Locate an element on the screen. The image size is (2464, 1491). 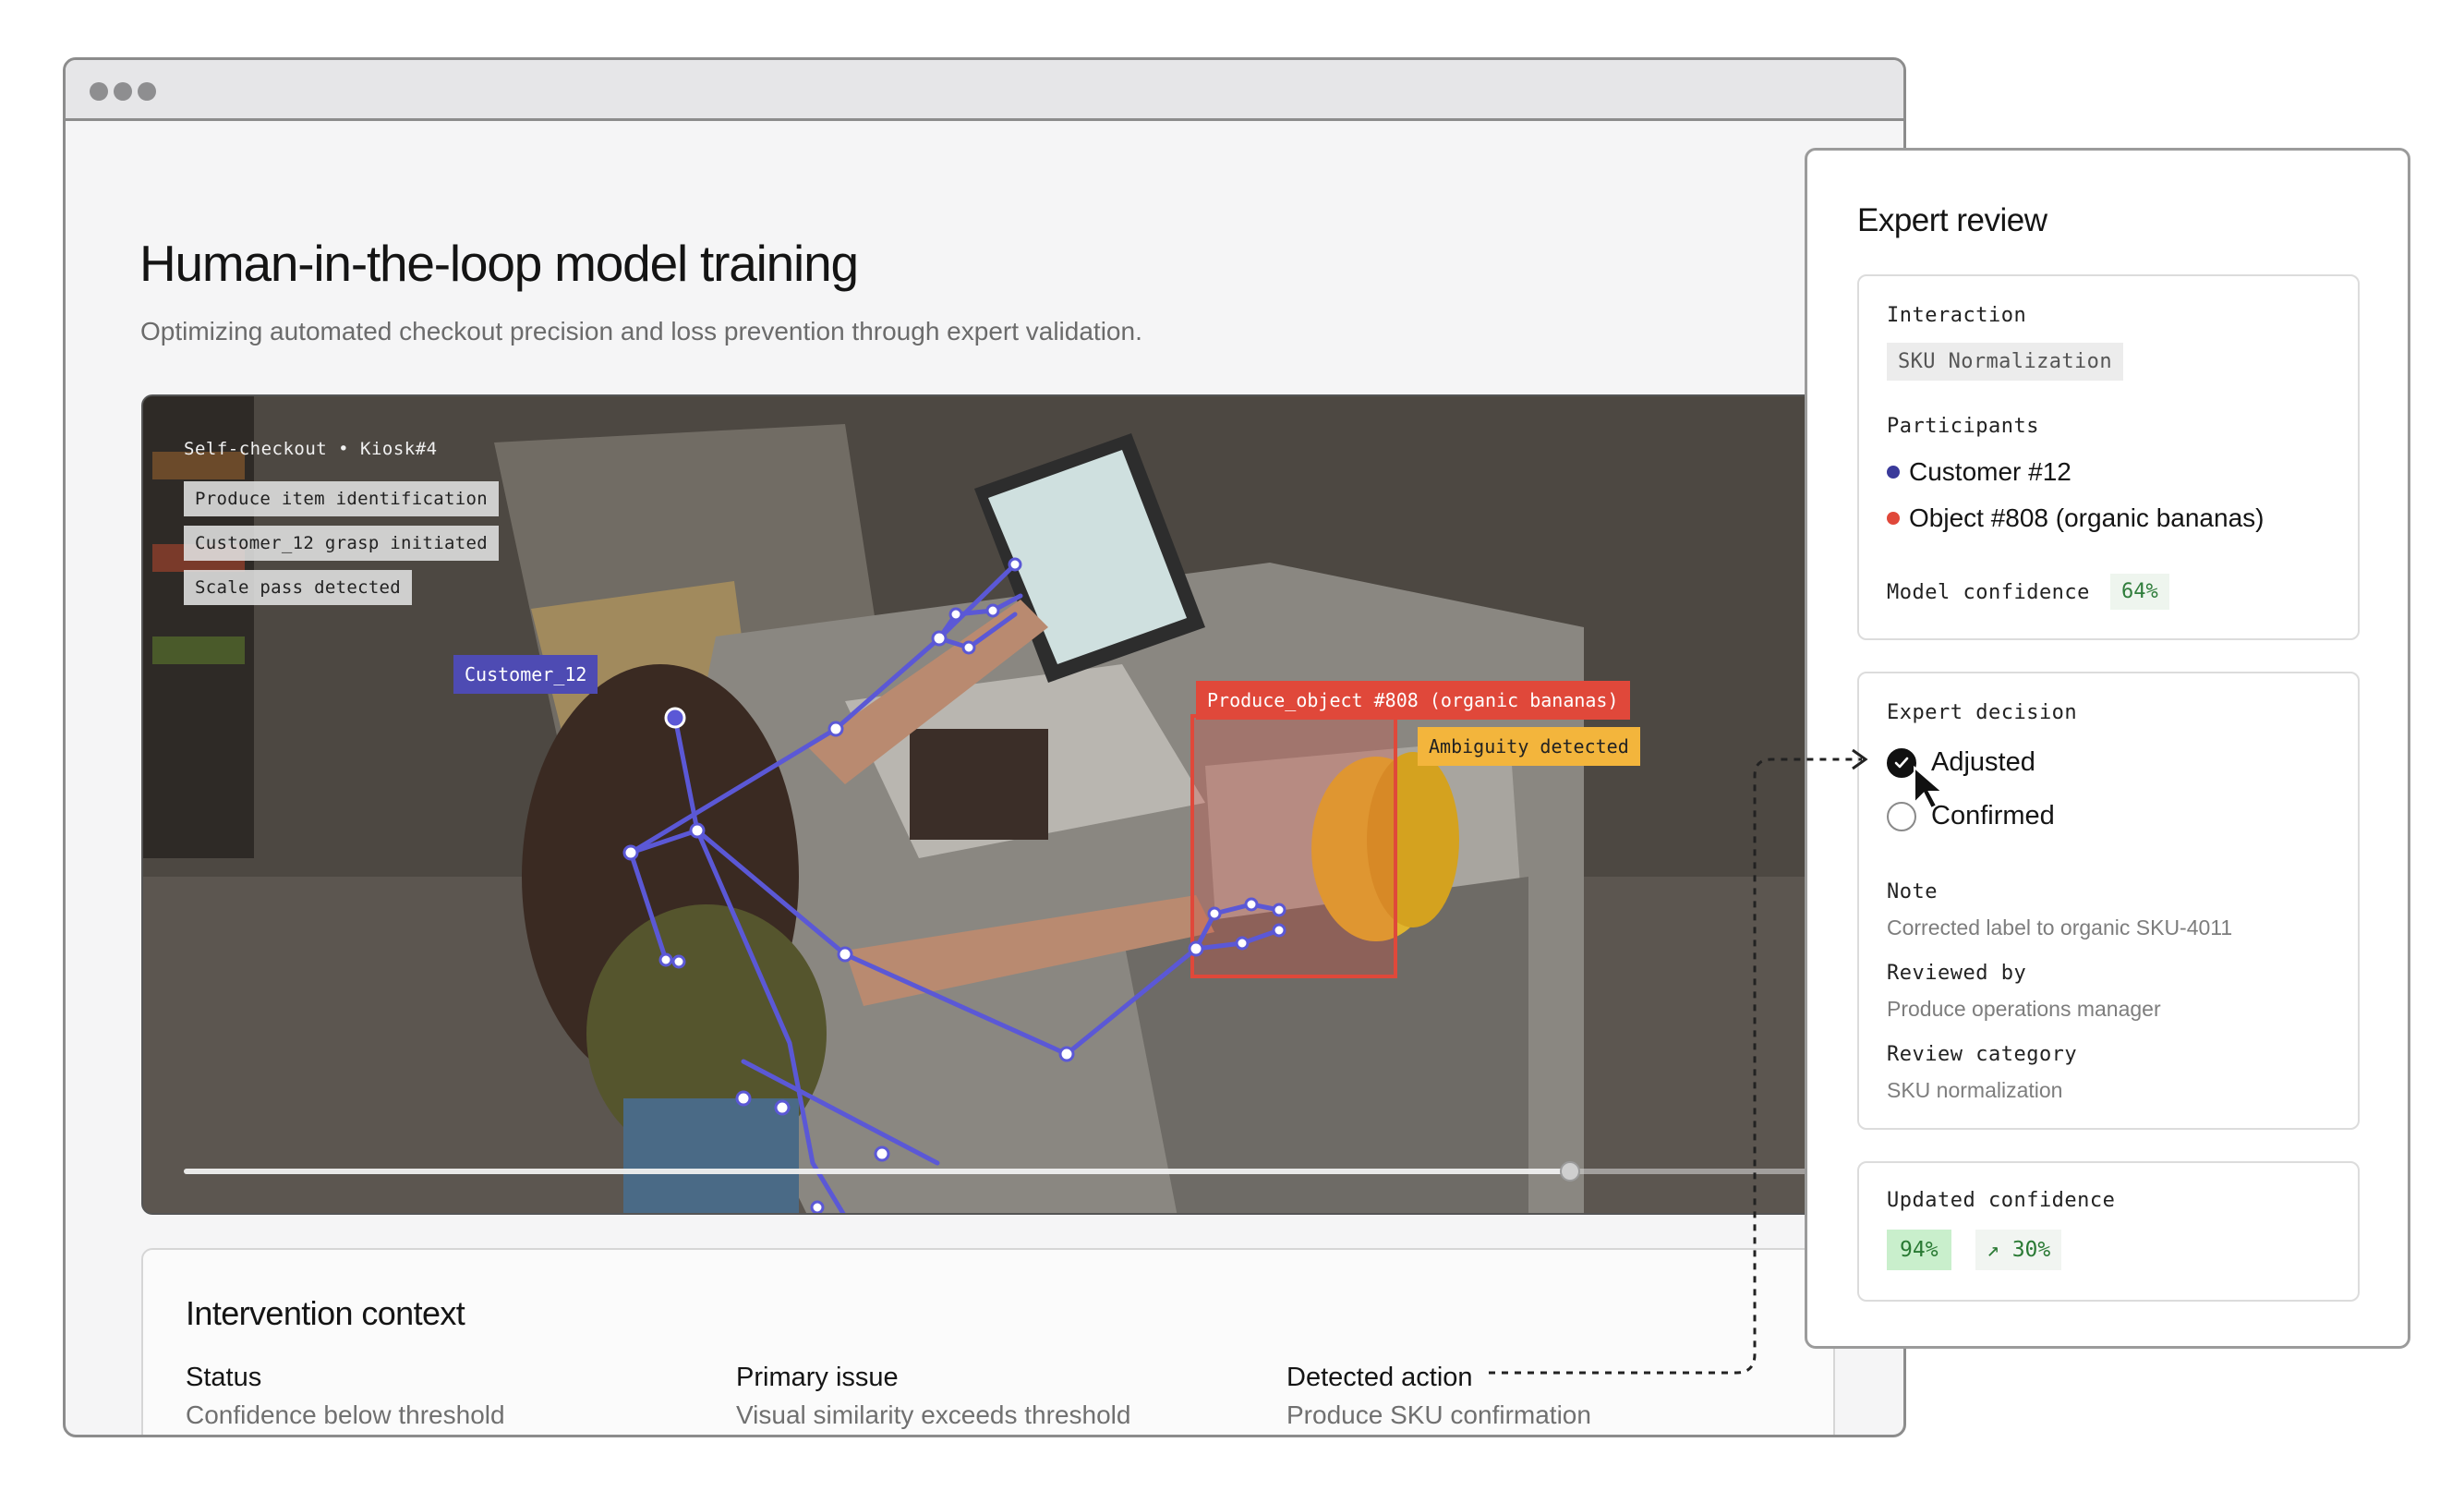
context-value: Visual similarity exceeds threshold is located at coordinates (934, 1414).